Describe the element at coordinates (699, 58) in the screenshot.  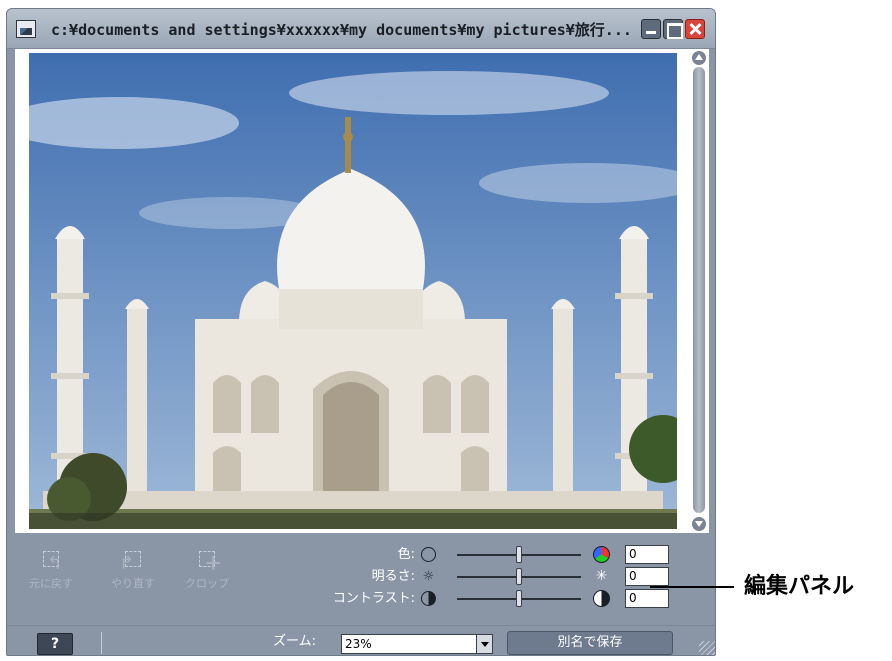
I see `scroll-up-icon` at that location.